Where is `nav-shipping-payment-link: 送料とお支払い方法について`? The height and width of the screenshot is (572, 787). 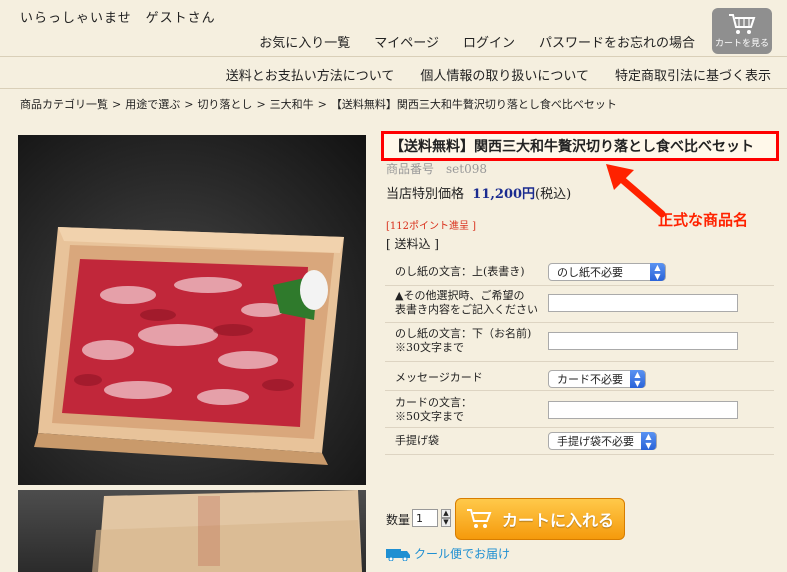
nav-shipping-payment-link: 送料とお支払い方法について is located at coordinates (310, 74).